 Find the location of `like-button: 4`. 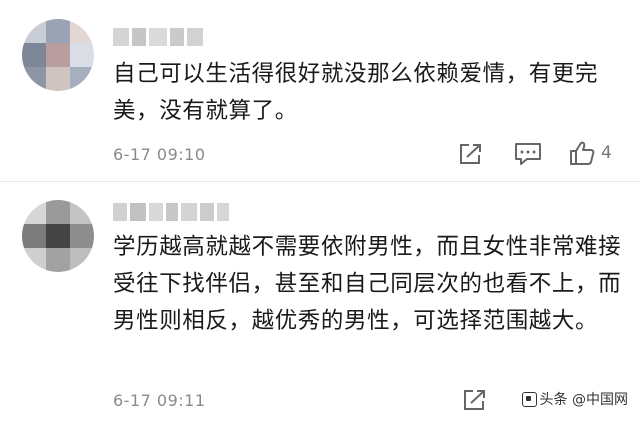

like-button: 4 is located at coordinates (590, 153).